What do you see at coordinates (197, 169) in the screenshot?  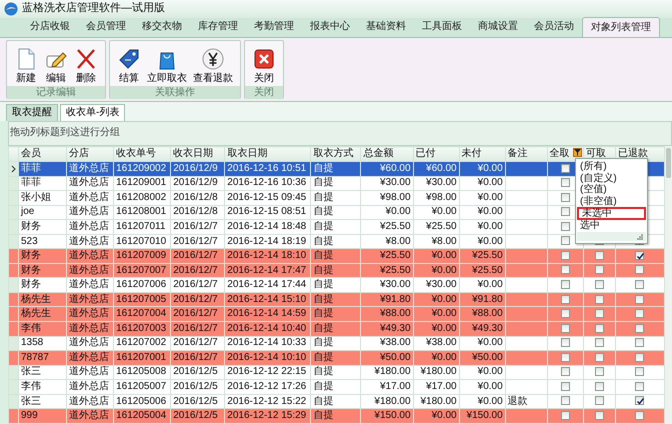 I see `table-cell: 2016/12/9` at bounding box center [197, 169].